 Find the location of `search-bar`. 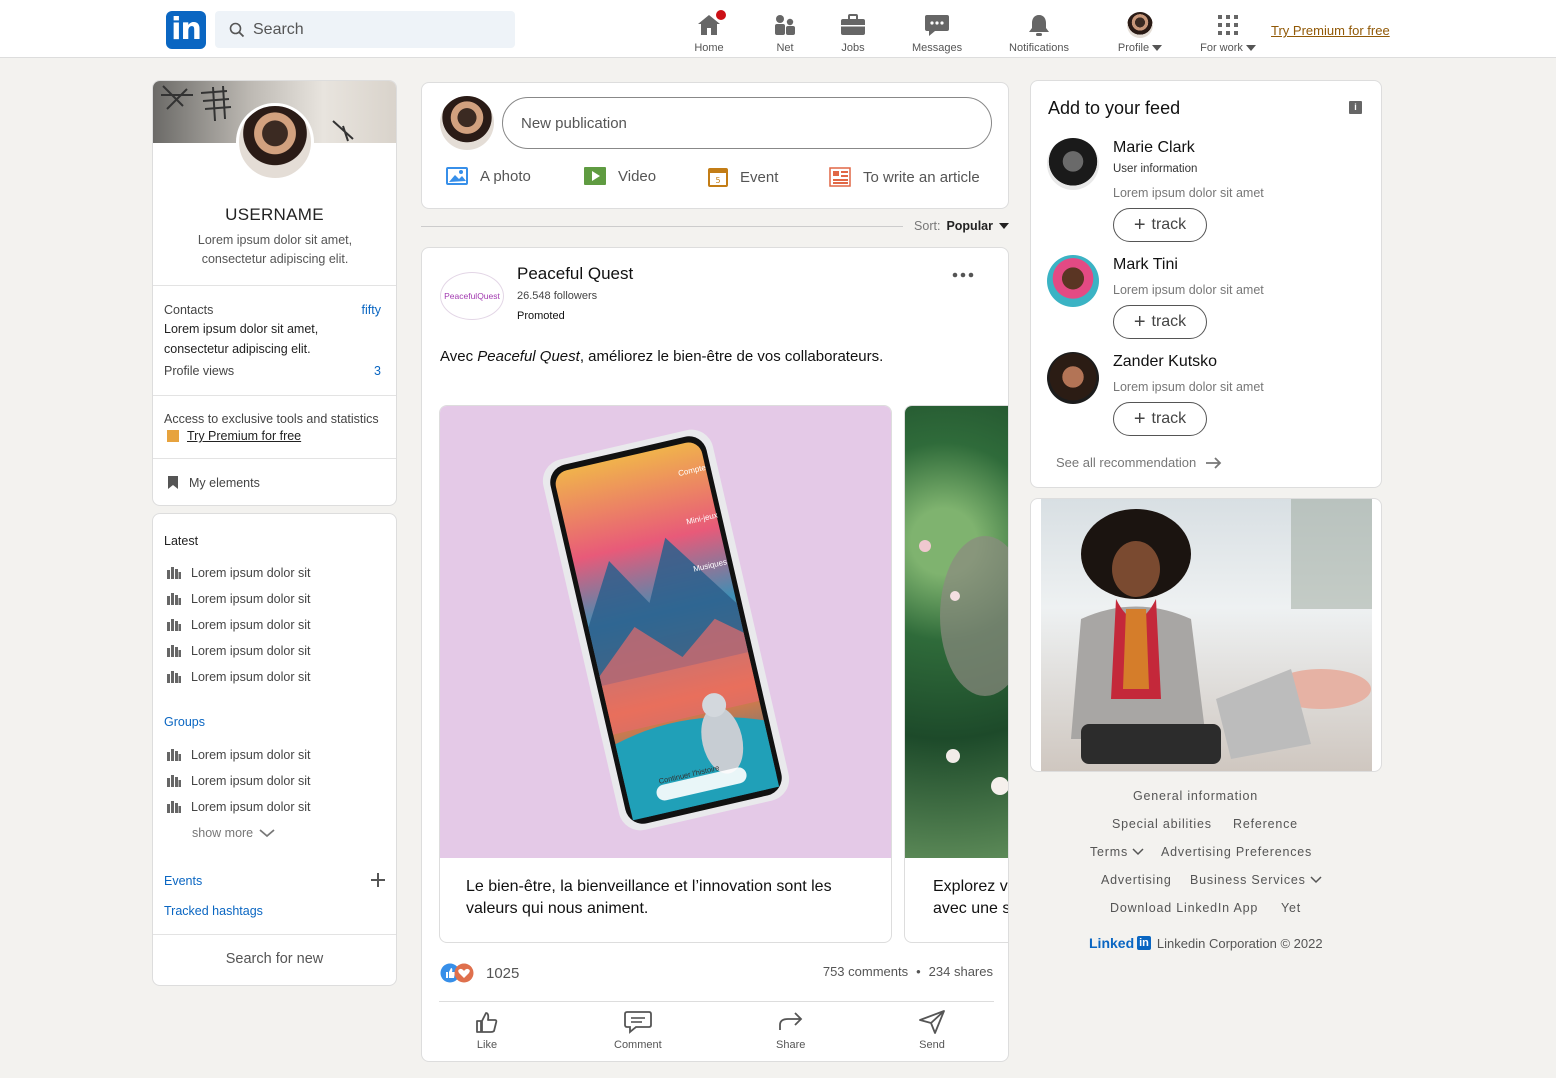

search-bar is located at coordinates (365, 29).